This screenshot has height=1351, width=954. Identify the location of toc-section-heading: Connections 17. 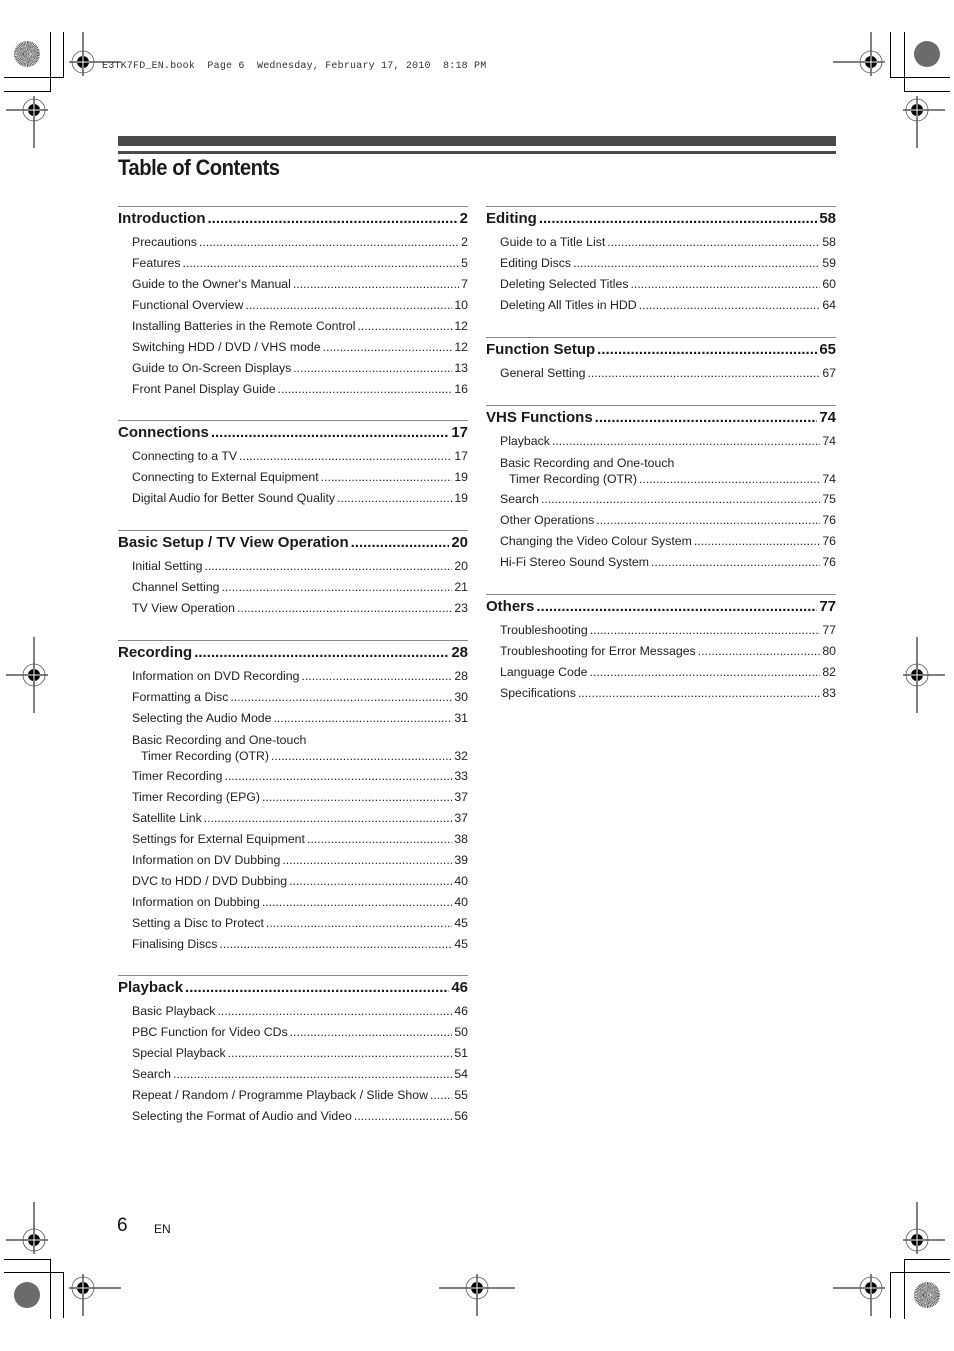
(293, 435).